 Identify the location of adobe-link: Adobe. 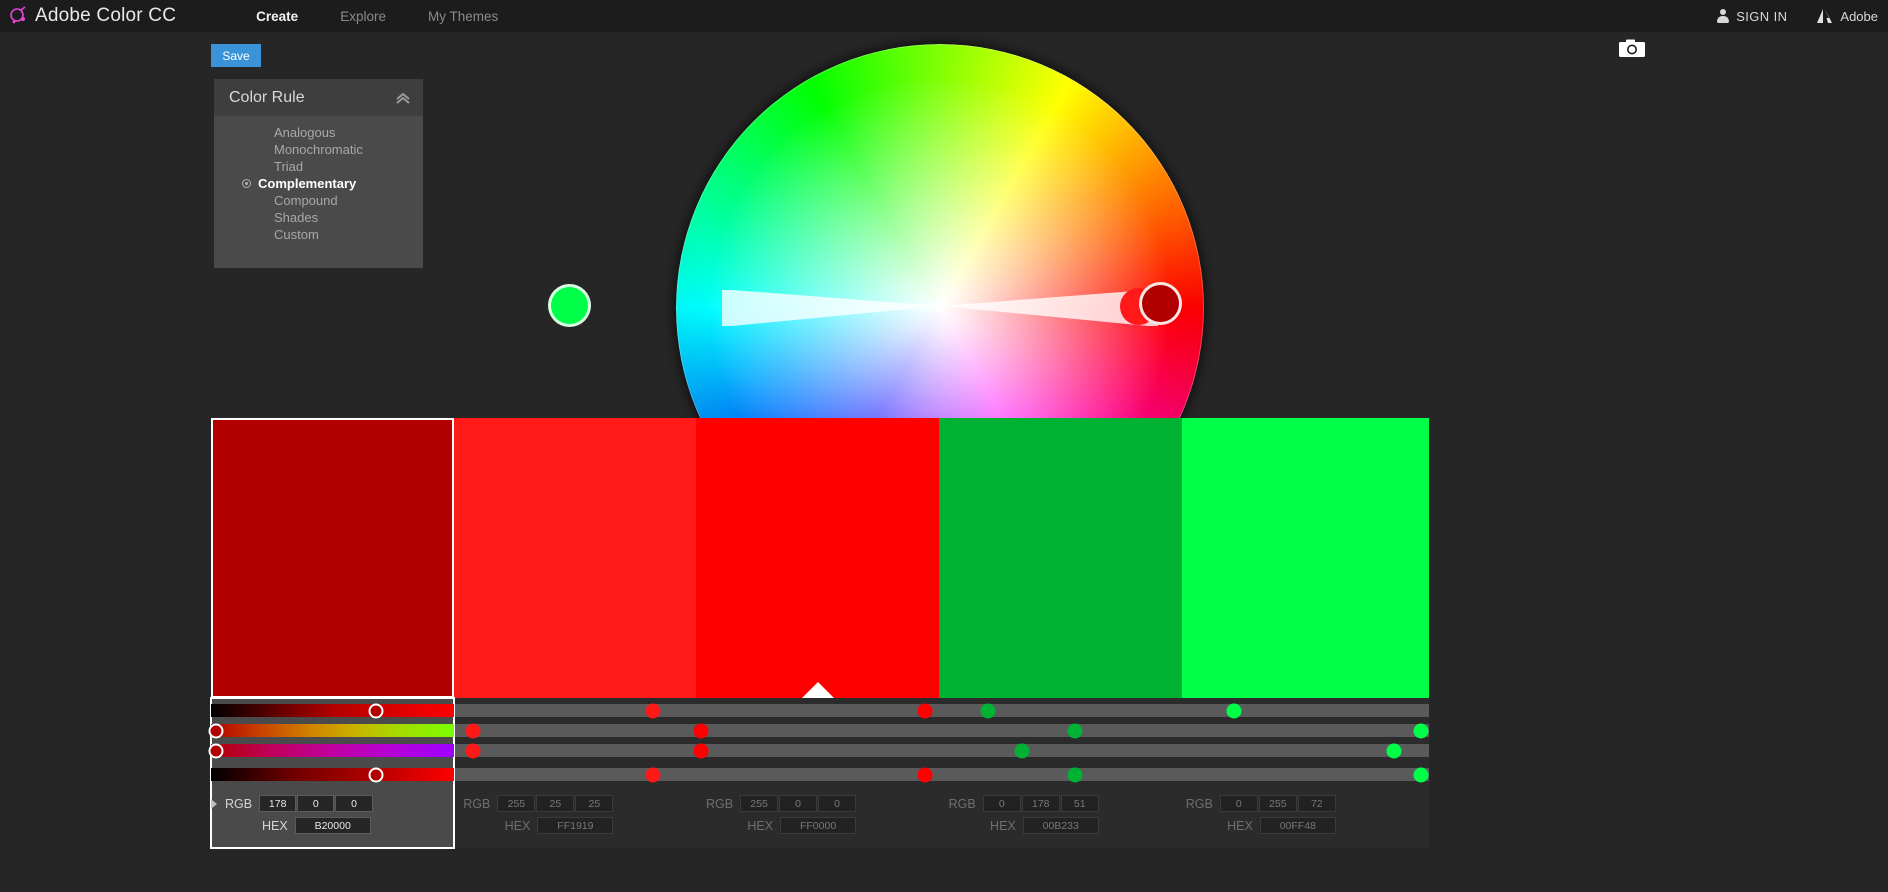
(1847, 16).